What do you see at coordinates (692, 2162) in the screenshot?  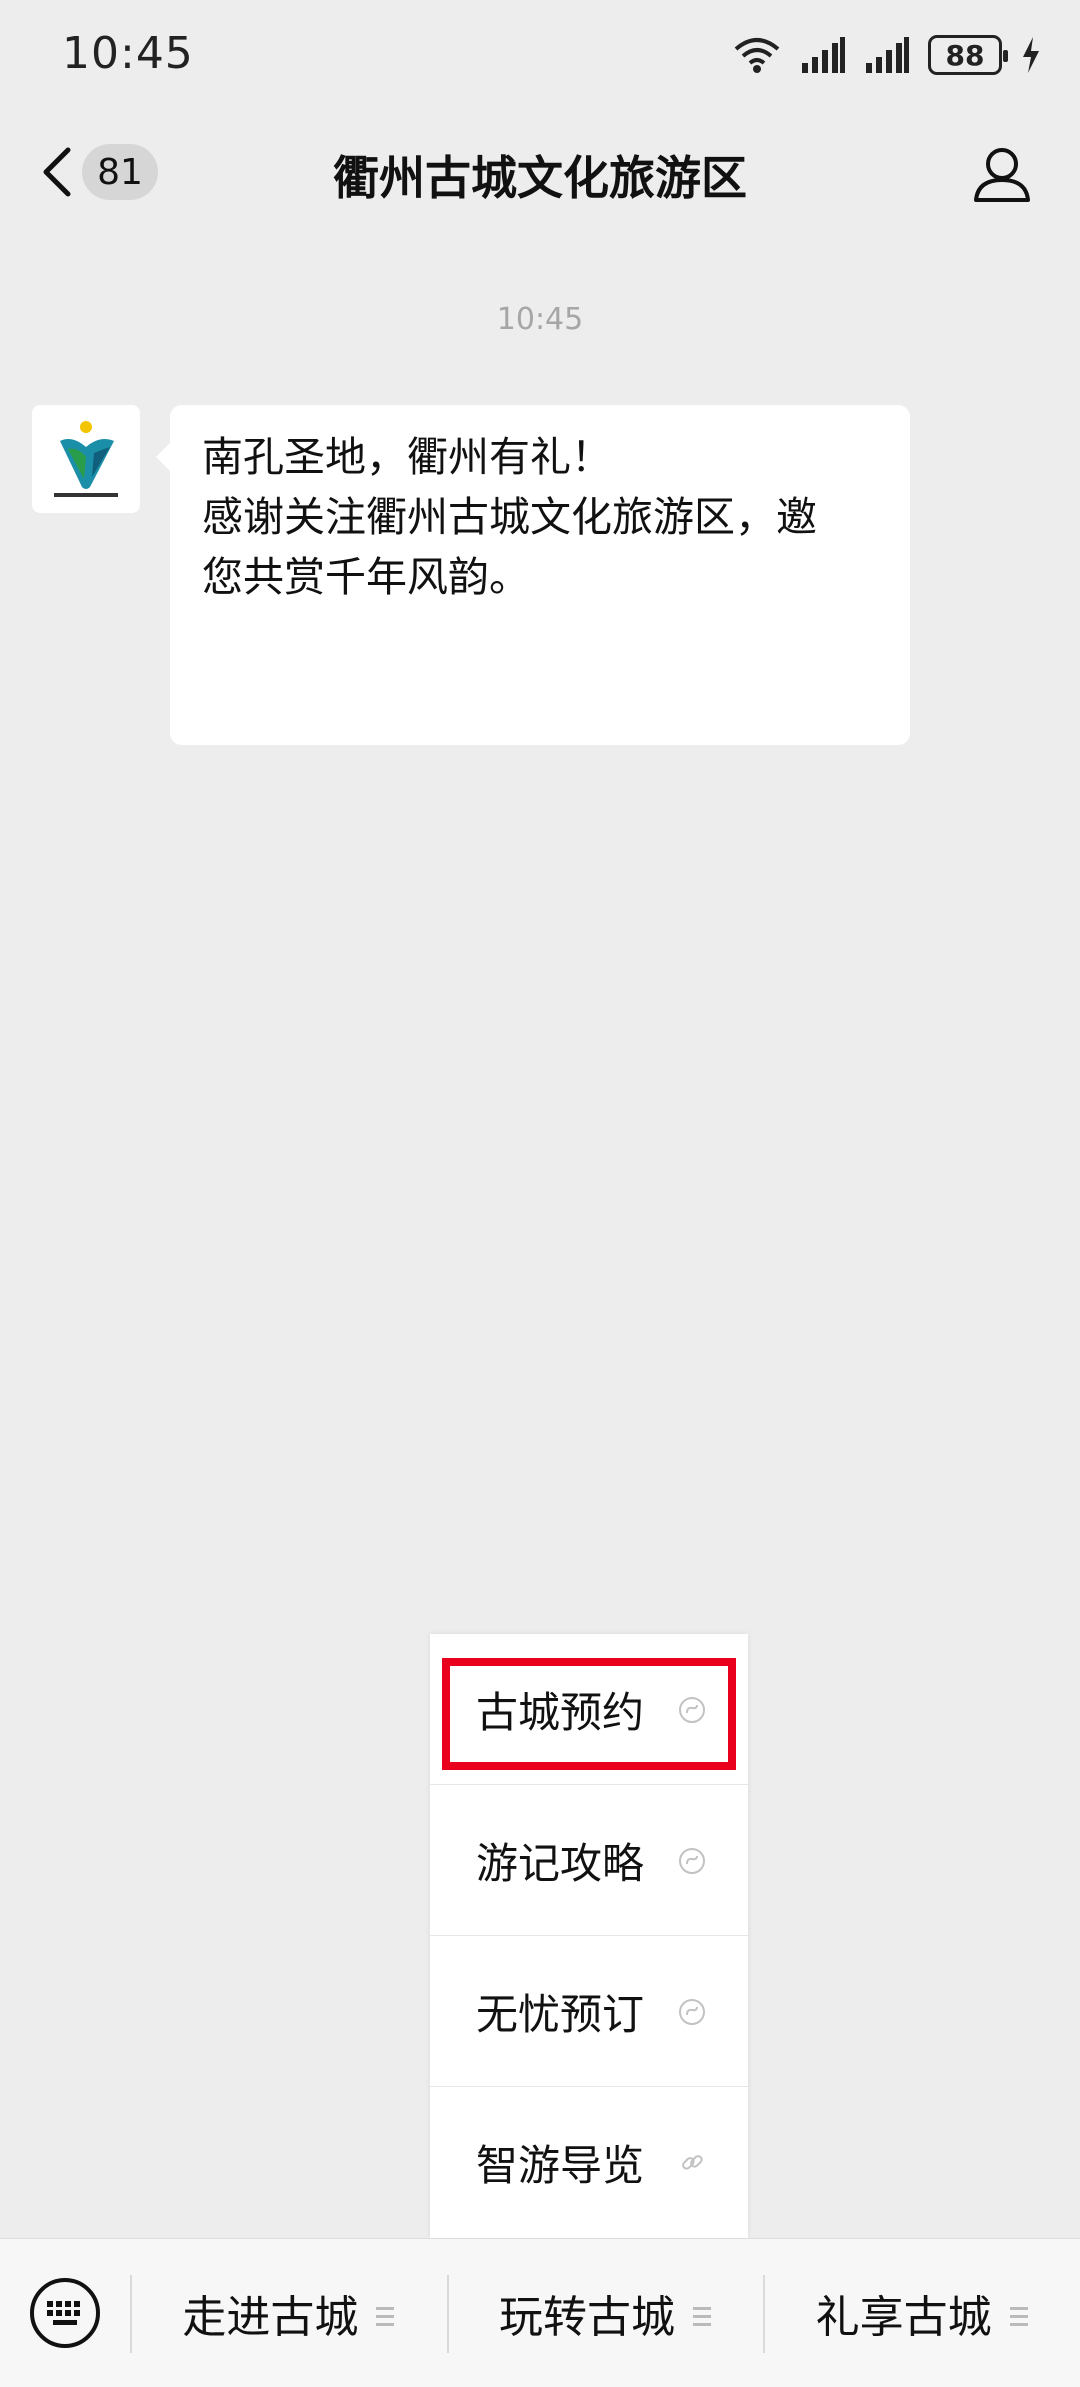 I see `link-icon` at bounding box center [692, 2162].